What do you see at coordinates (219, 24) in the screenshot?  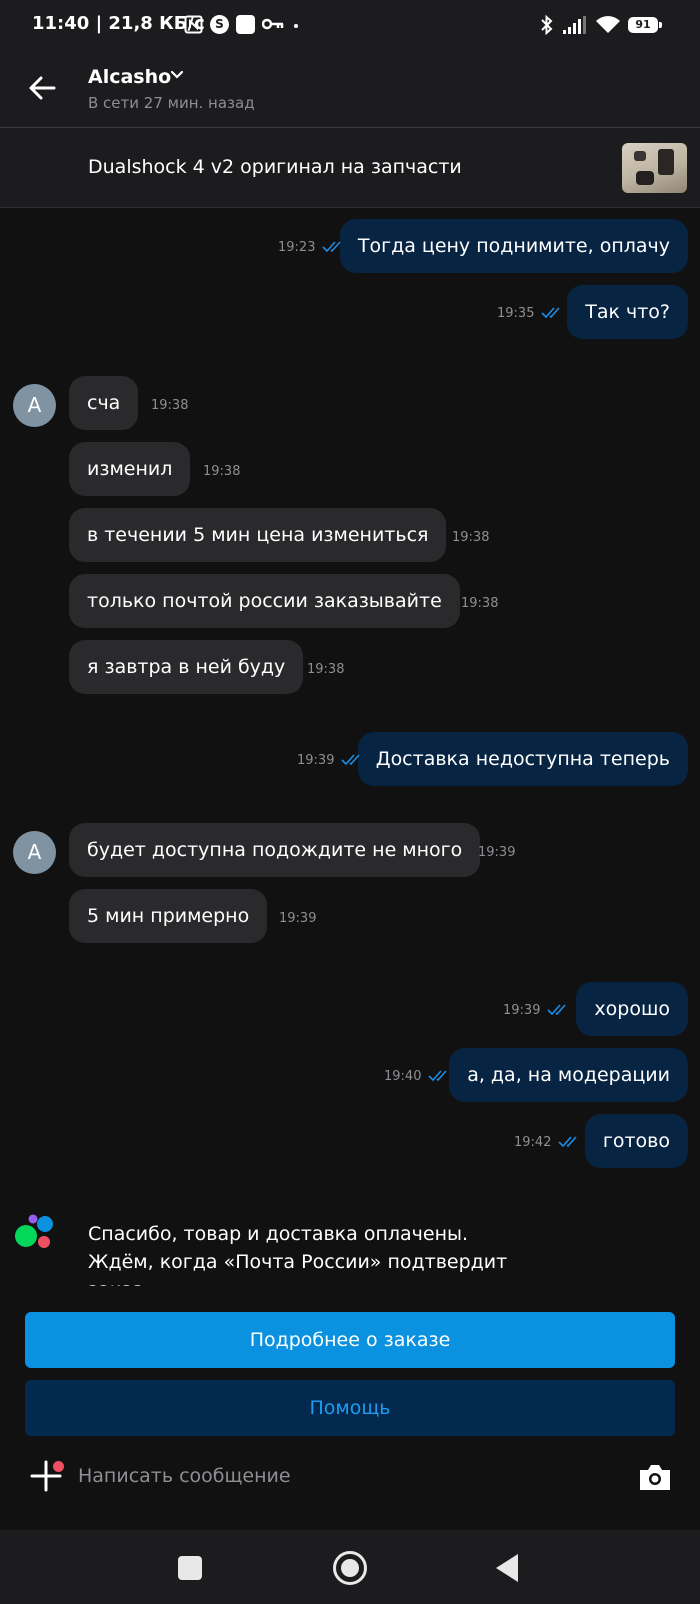 I see `s-app-icon: S` at bounding box center [219, 24].